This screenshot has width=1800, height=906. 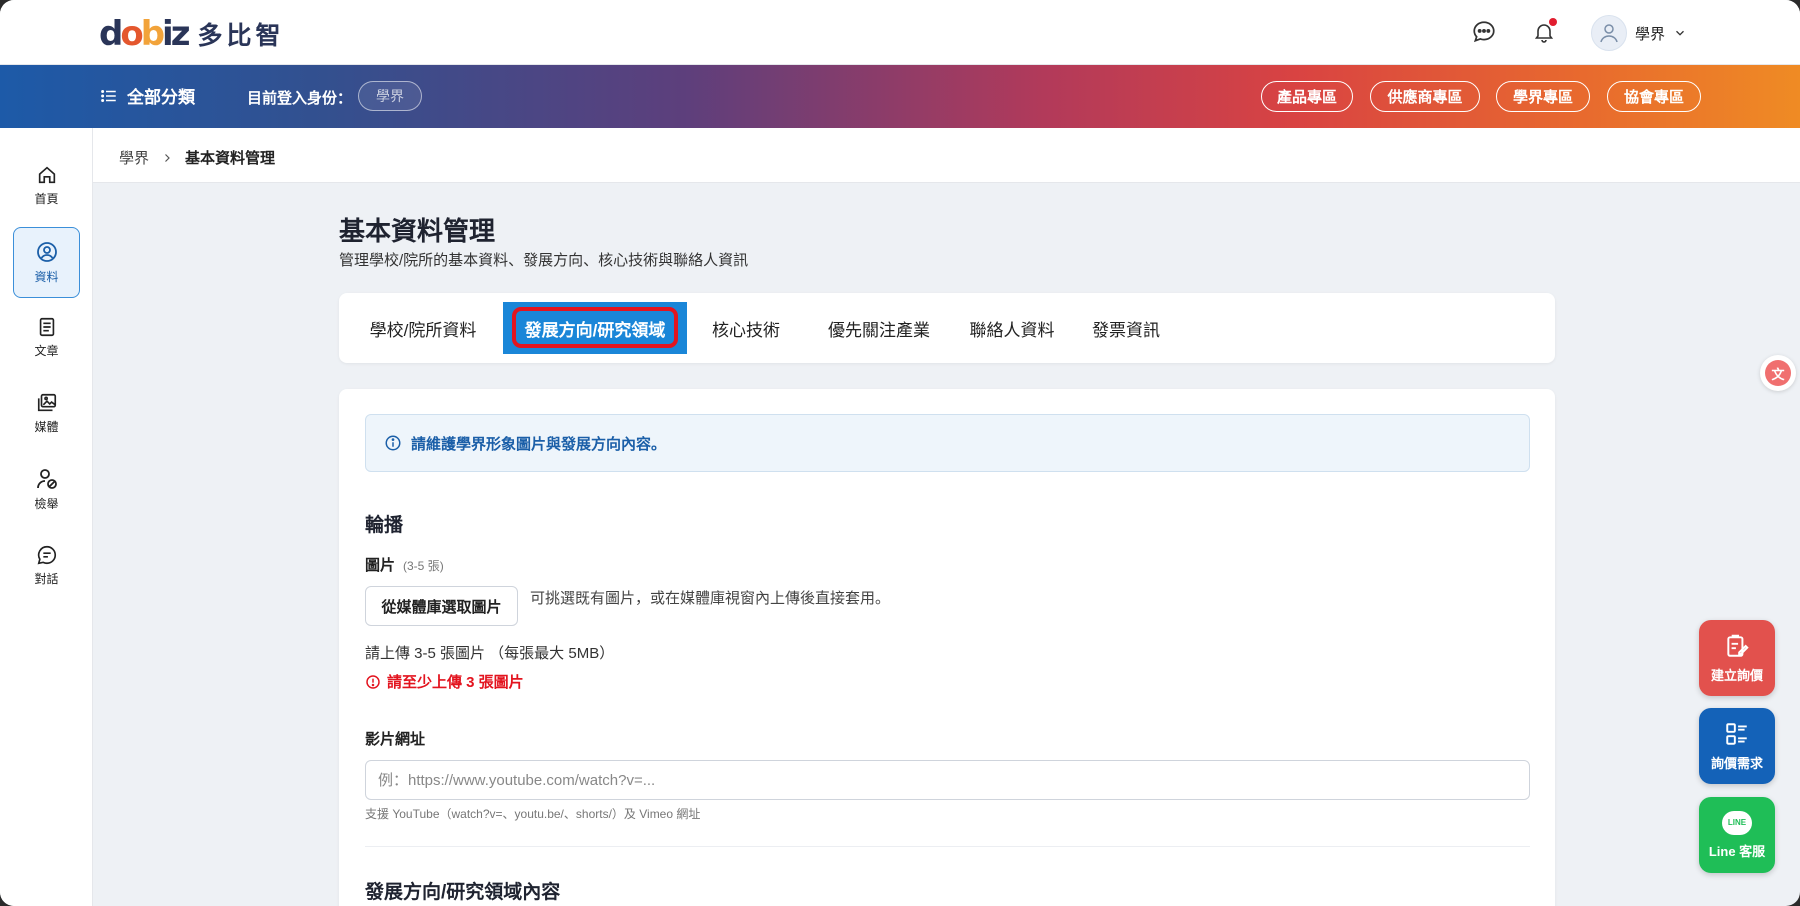 What do you see at coordinates (380, 565) in the screenshot?
I see `image-label-text: 圖片` at bounding box center [380, 565].